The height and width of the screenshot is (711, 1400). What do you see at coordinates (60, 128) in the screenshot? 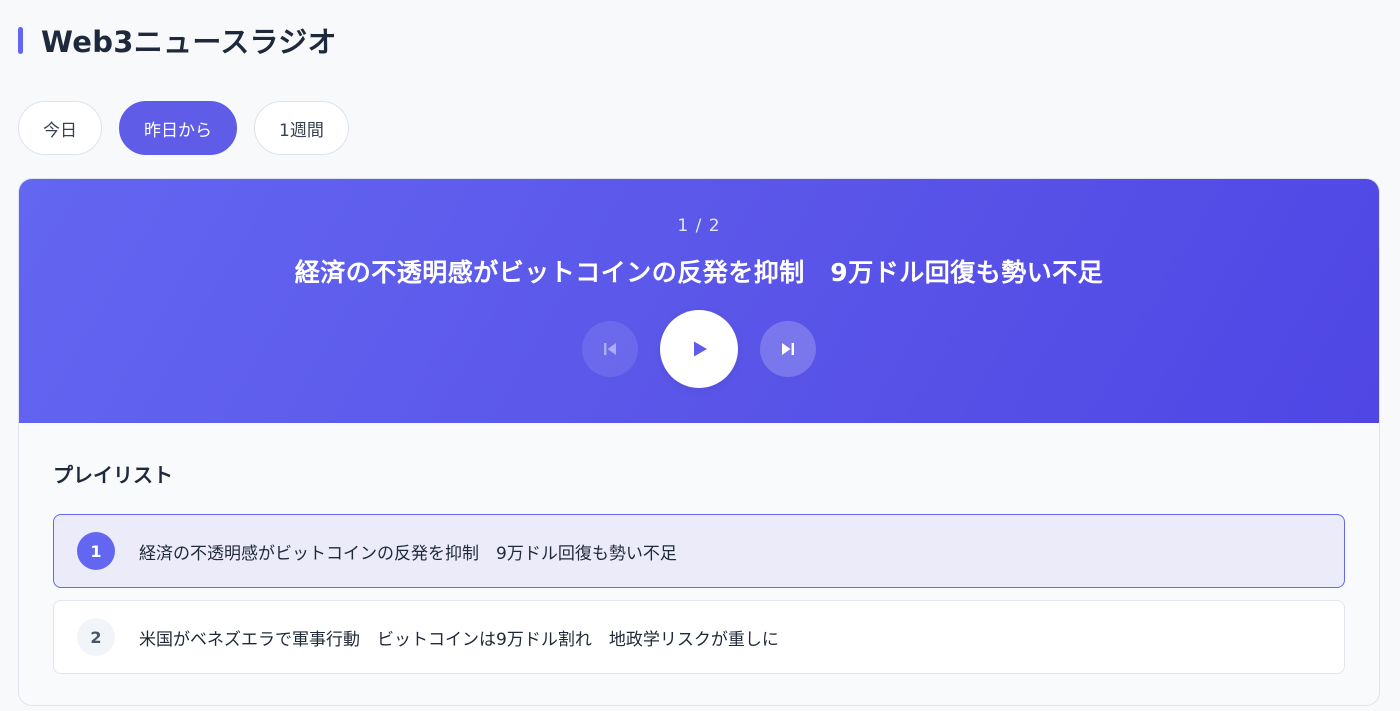
I see `tab-today: 今日` at bounding box center [60, 128].